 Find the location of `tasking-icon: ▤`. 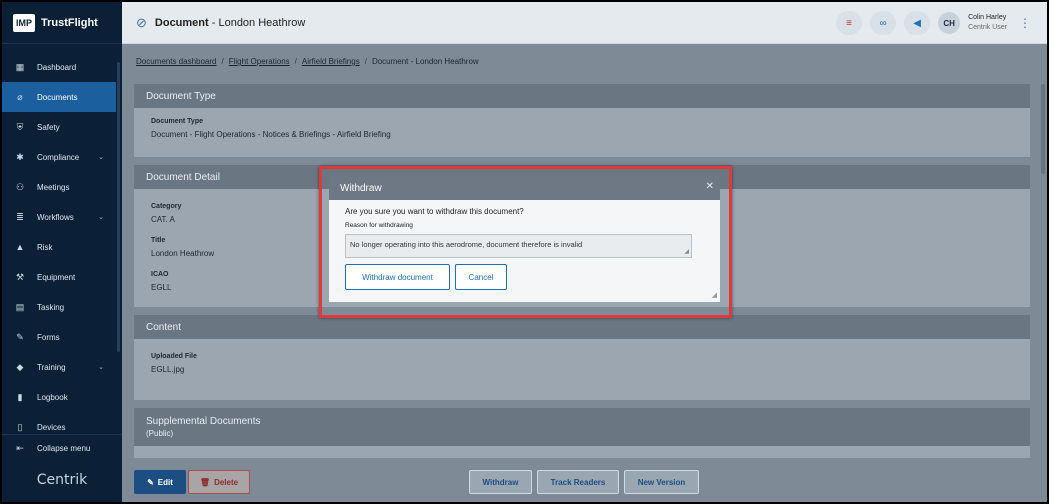

tasking-icon: ▤ is located at coordinates (20, 306).